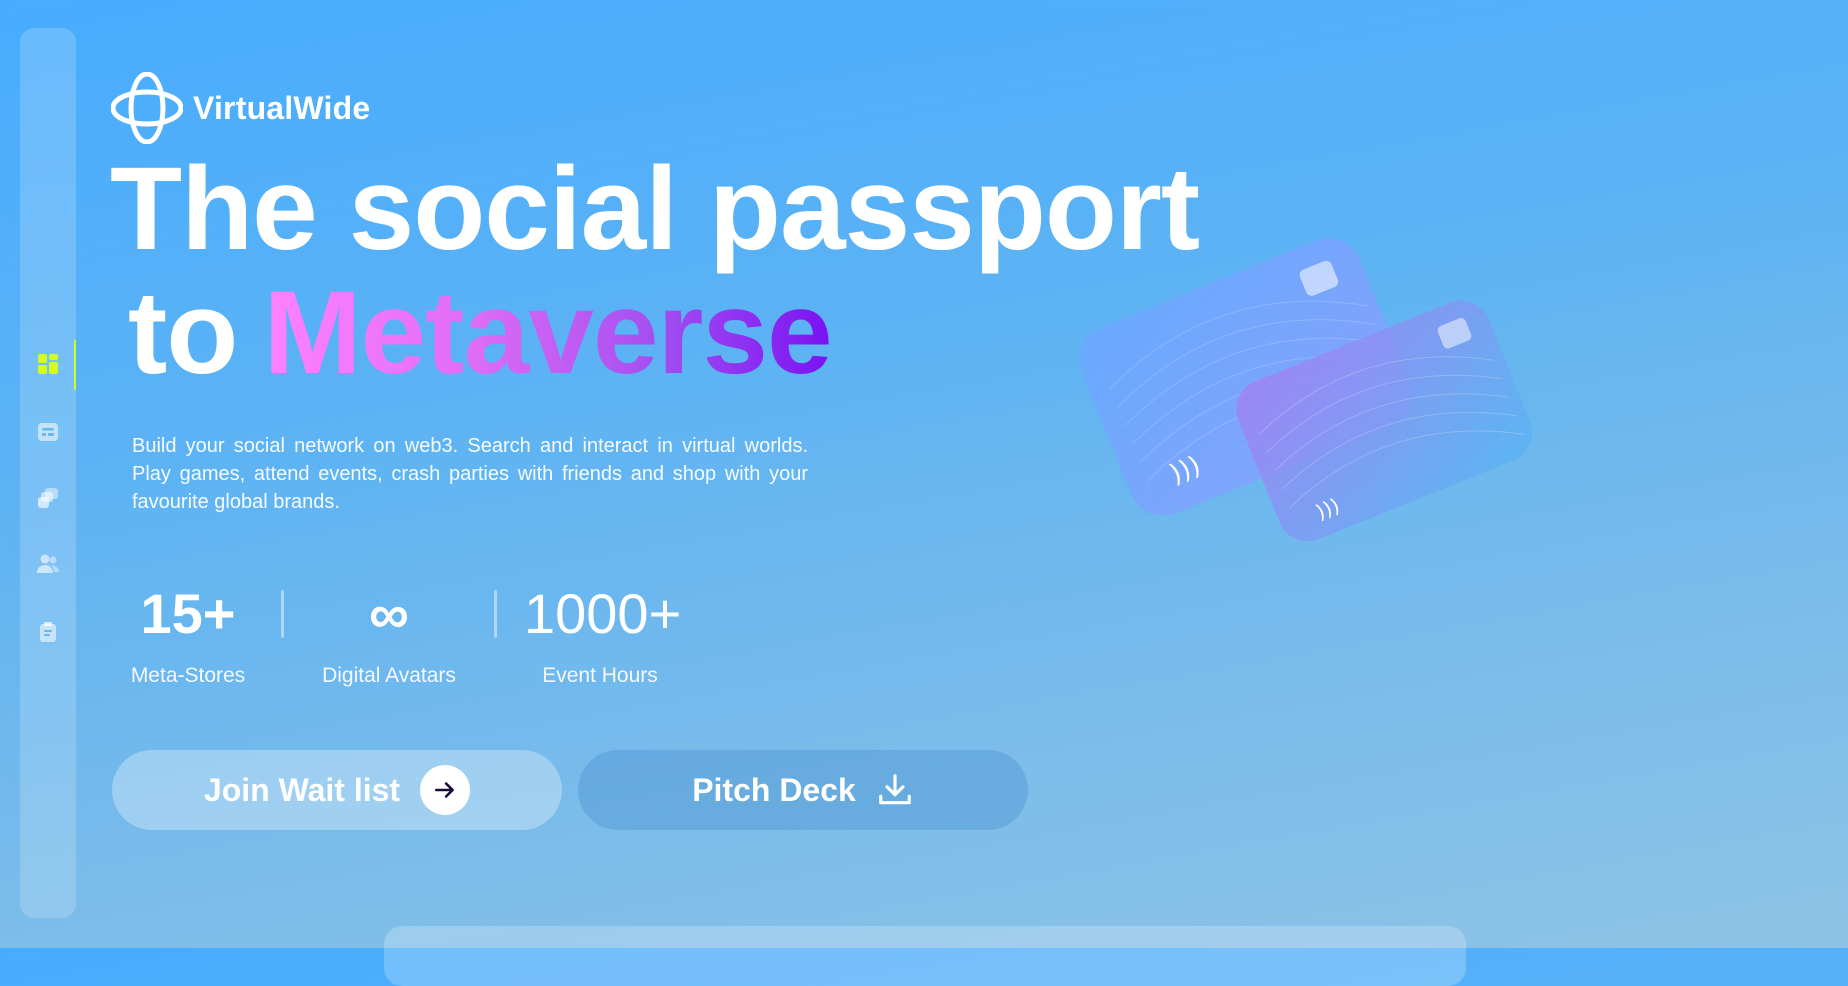 This screenshot has width=1848, height=986. What do you see at coordinates (603, 613) in the screenshot?
I see `stat-value: 1000+` at bounding box center [603, 613].